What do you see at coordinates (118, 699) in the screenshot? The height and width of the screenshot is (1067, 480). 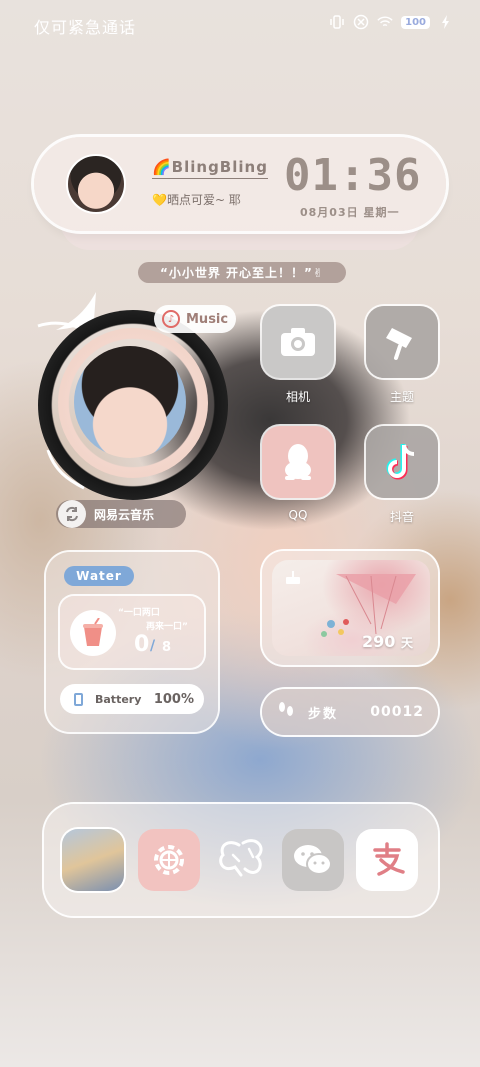 I see `battery-label: Battery` at bounding box center [118, 699].